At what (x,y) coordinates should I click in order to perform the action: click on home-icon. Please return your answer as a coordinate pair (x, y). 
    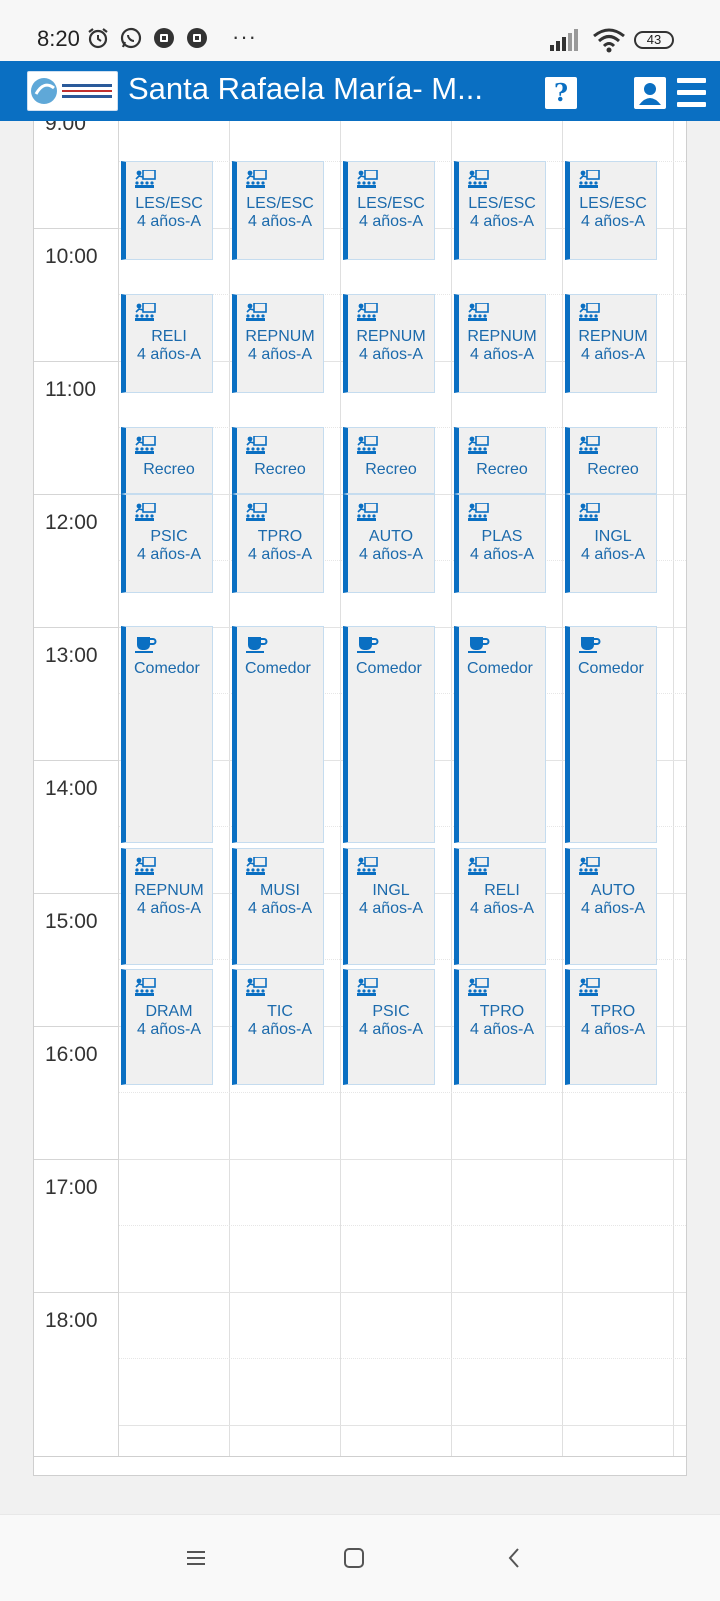
    Looking at the image, I should click on (354, 1558).